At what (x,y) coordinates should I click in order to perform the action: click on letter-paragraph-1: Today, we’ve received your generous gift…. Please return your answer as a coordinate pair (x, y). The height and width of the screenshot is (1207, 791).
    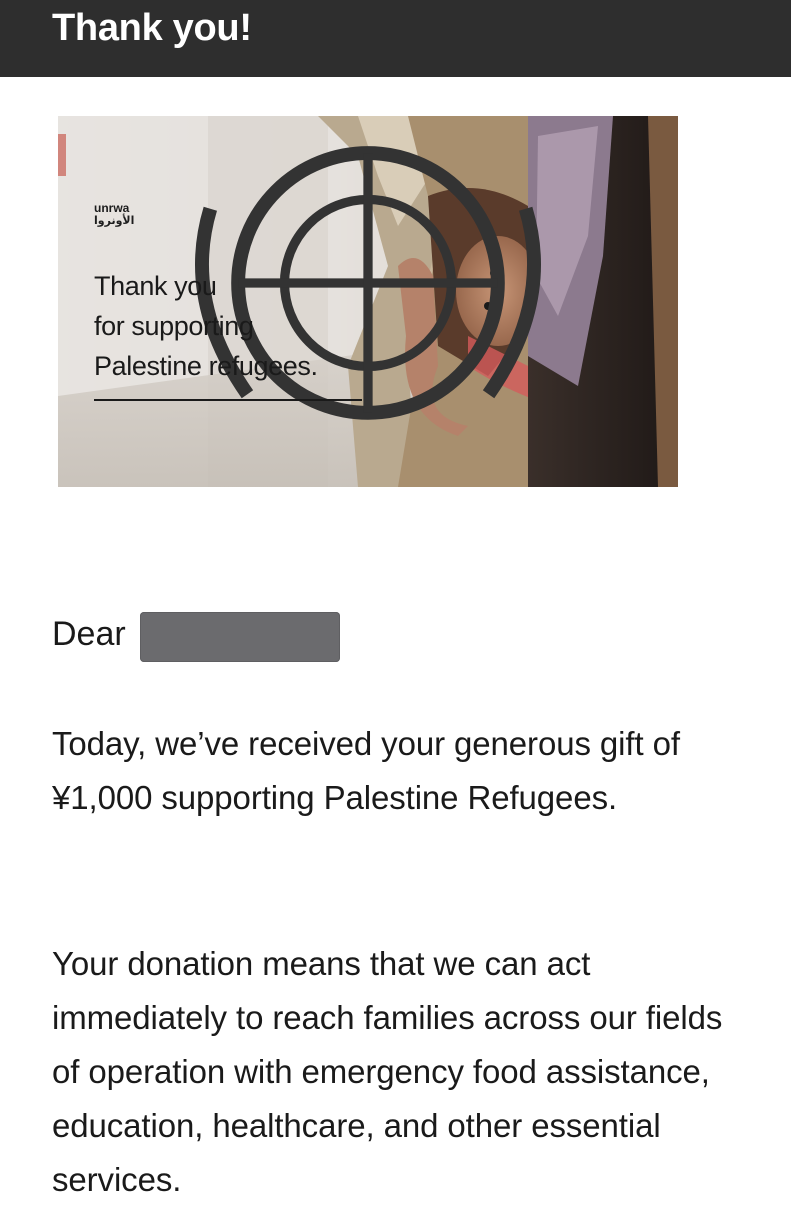
    Looking at the image, I should click on (366, 770).